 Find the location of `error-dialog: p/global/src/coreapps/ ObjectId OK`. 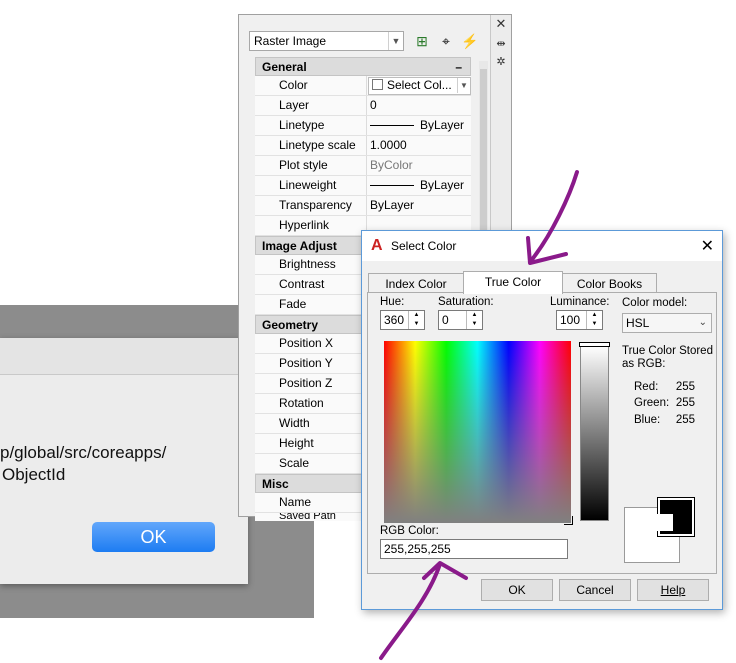

error-dialog: p/global/src/coreapps/ ObjectId OK is located at coordinates (124, 461).